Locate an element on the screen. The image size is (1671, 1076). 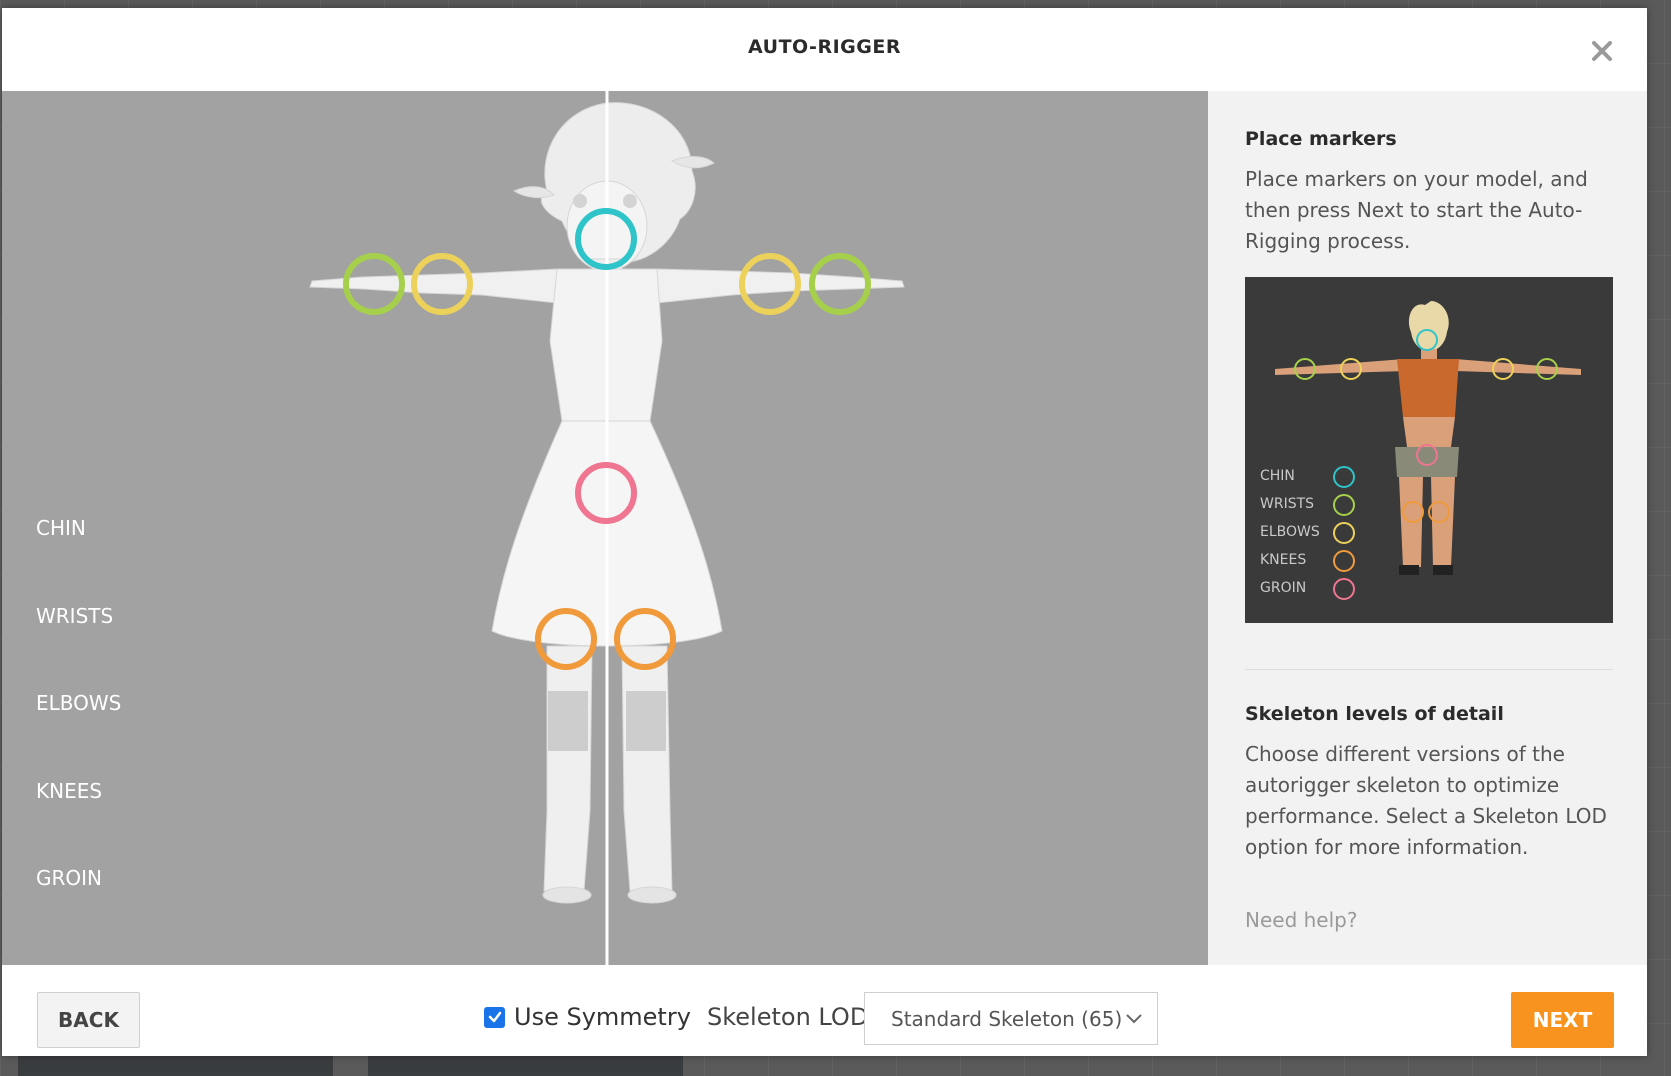
ref-legend-wrists: WRISTS is located at coordinates (1287, 504).